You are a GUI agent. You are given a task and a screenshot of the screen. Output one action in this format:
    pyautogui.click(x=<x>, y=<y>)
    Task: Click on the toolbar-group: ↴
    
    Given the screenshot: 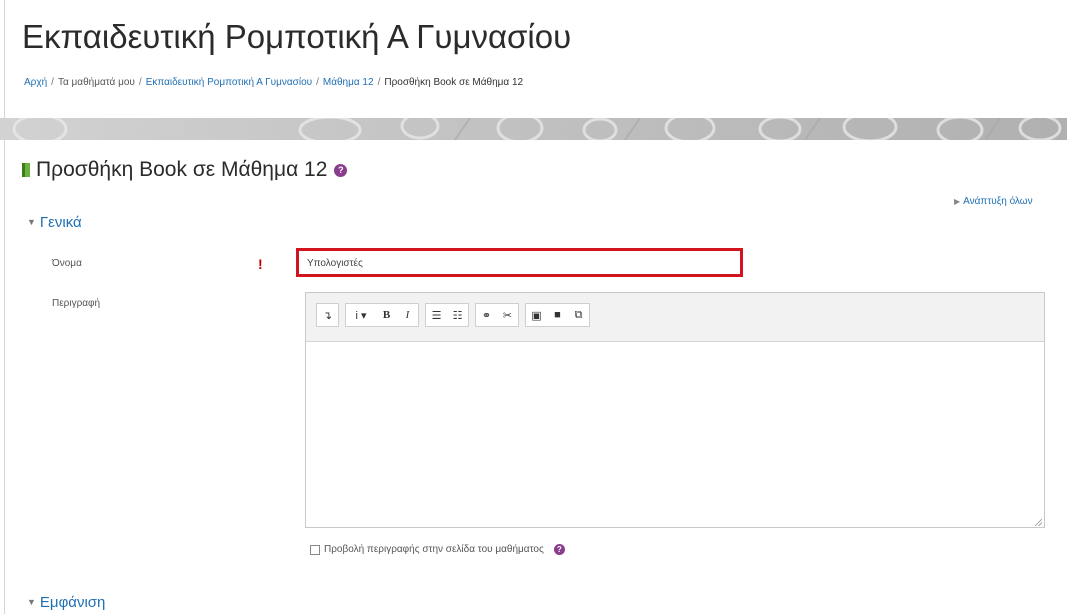 What is the action you would take?
    pyautogui.click(x=327, y=315)
    